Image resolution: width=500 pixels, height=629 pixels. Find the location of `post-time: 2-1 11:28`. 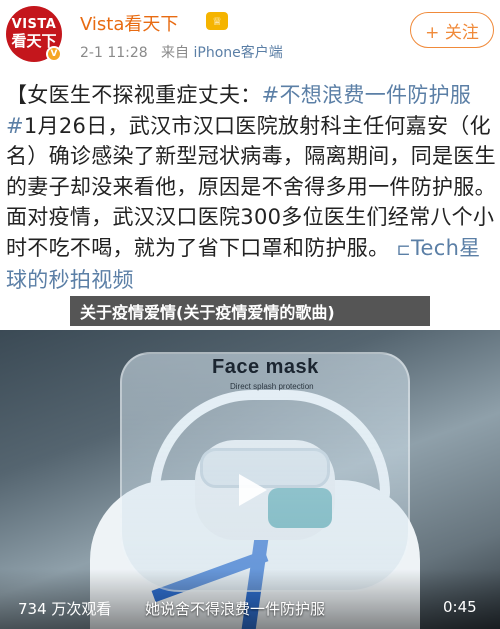

post-time: 2-1 11:28 is located at coordinates (114, 53).